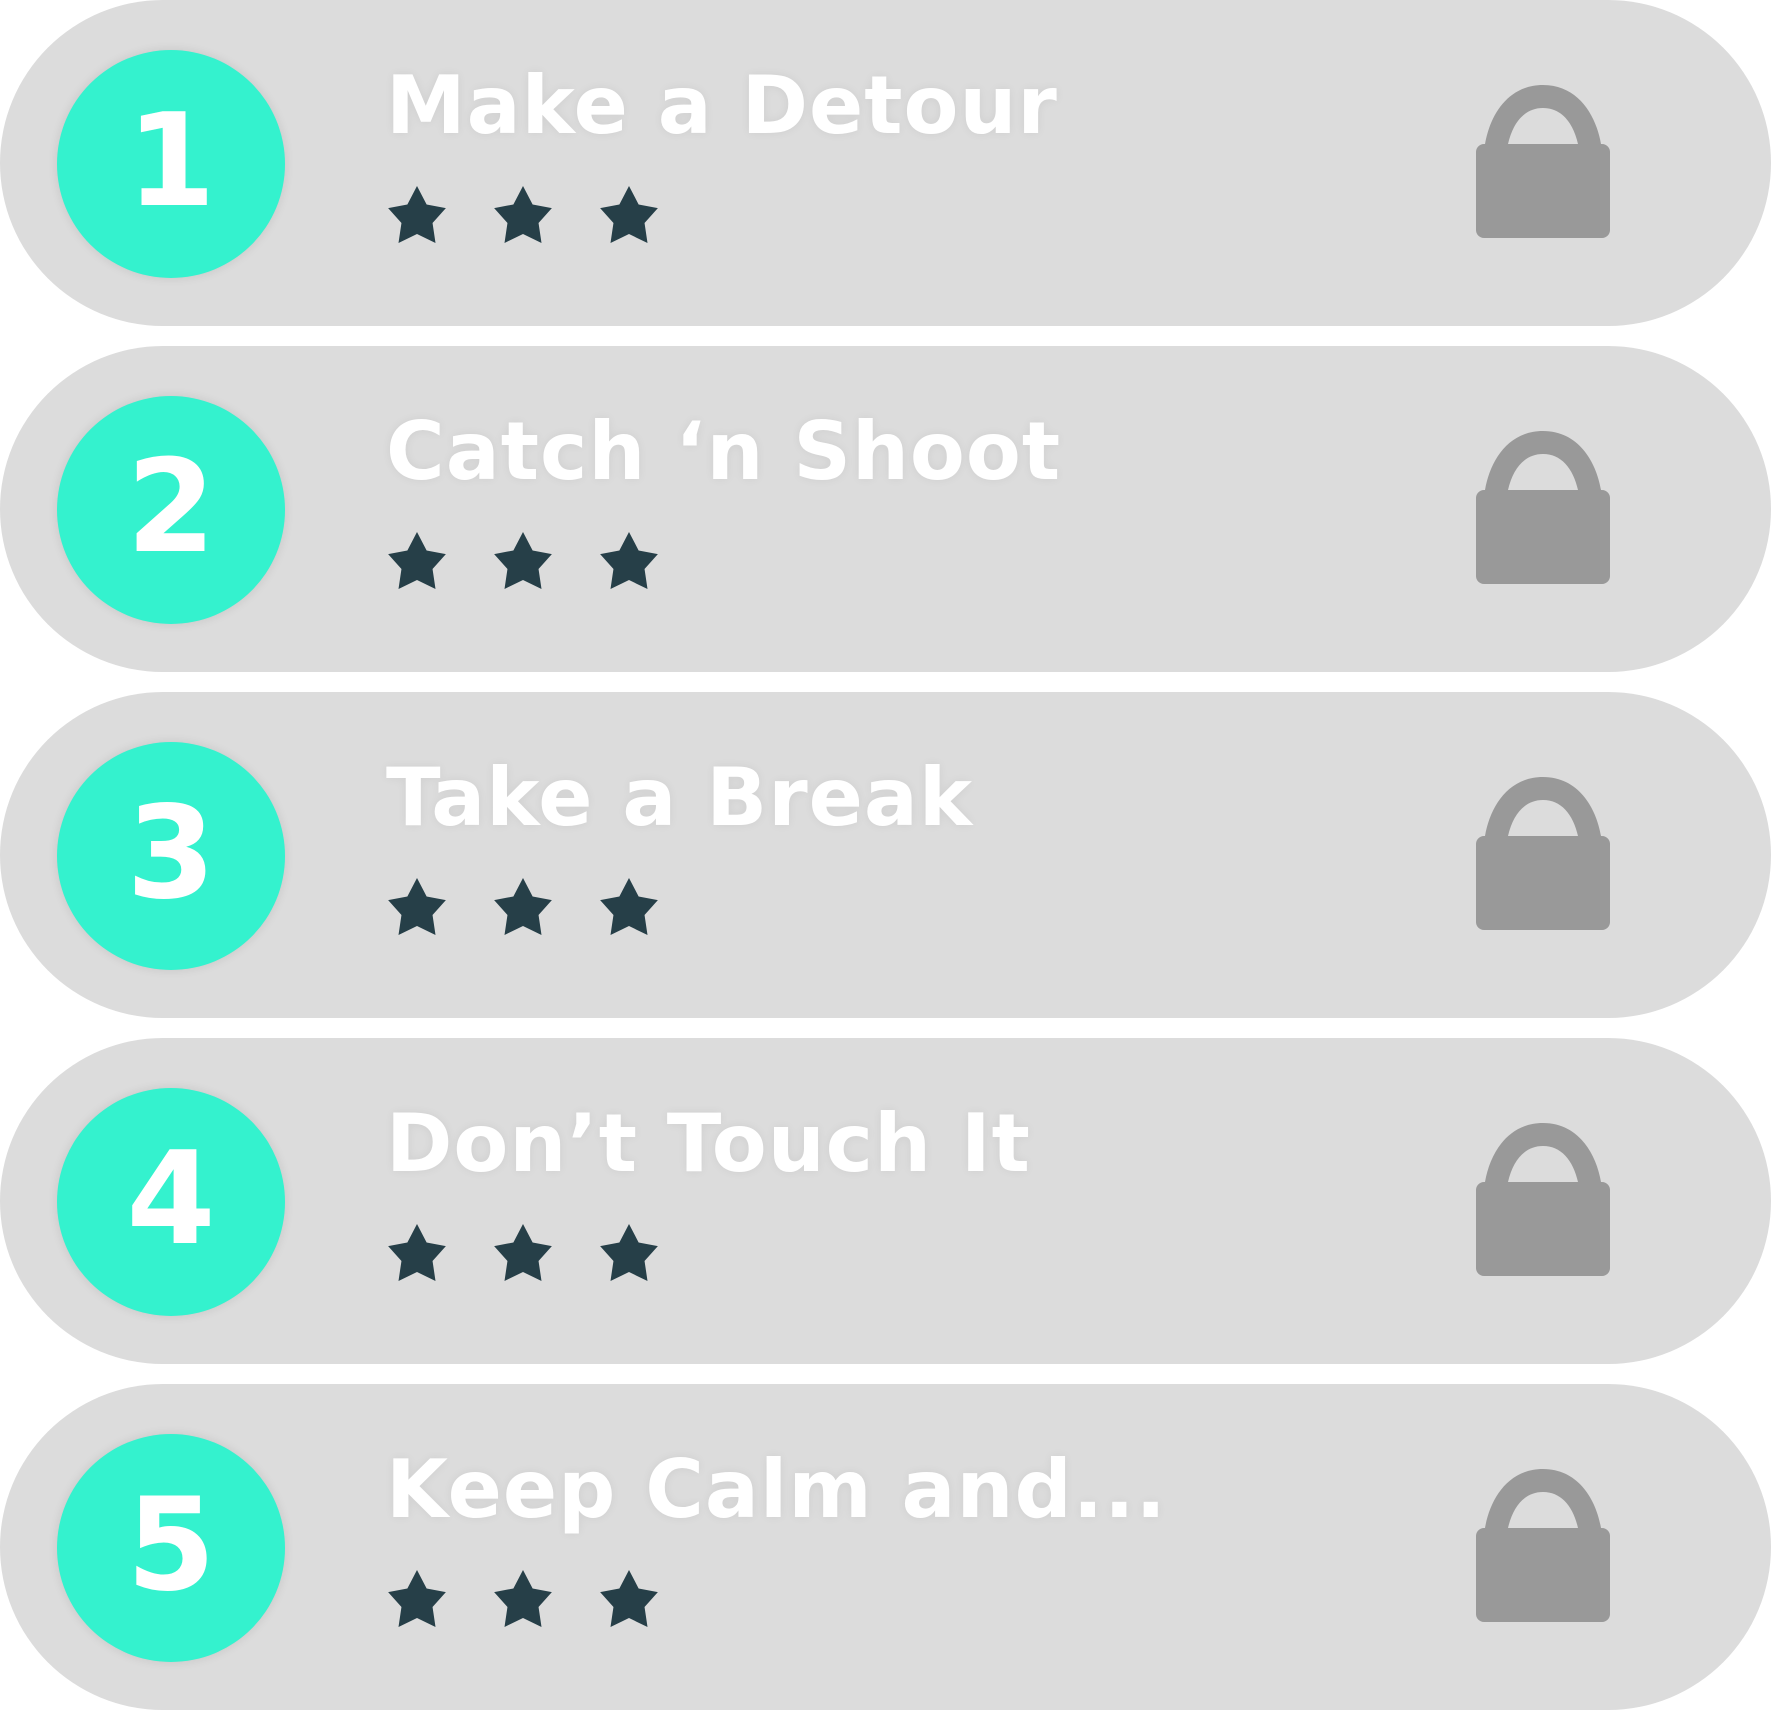 This screenshot has width=1771, height=1730. What do you see at coordinates (680, 797) in the screenshot?
I see `level-title: Take a Break` at bounding box center [680, 797].